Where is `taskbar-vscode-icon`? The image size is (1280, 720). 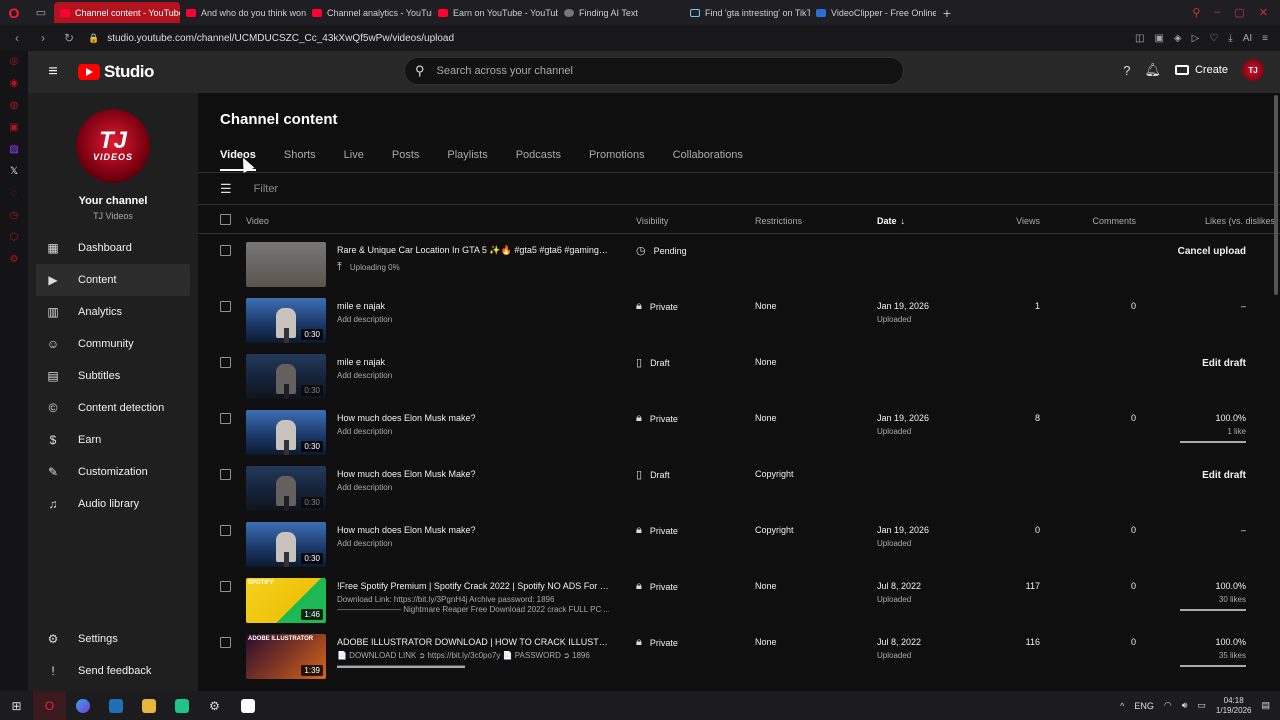
taskbar-vscode-icon is located at coordinates (115, 705).